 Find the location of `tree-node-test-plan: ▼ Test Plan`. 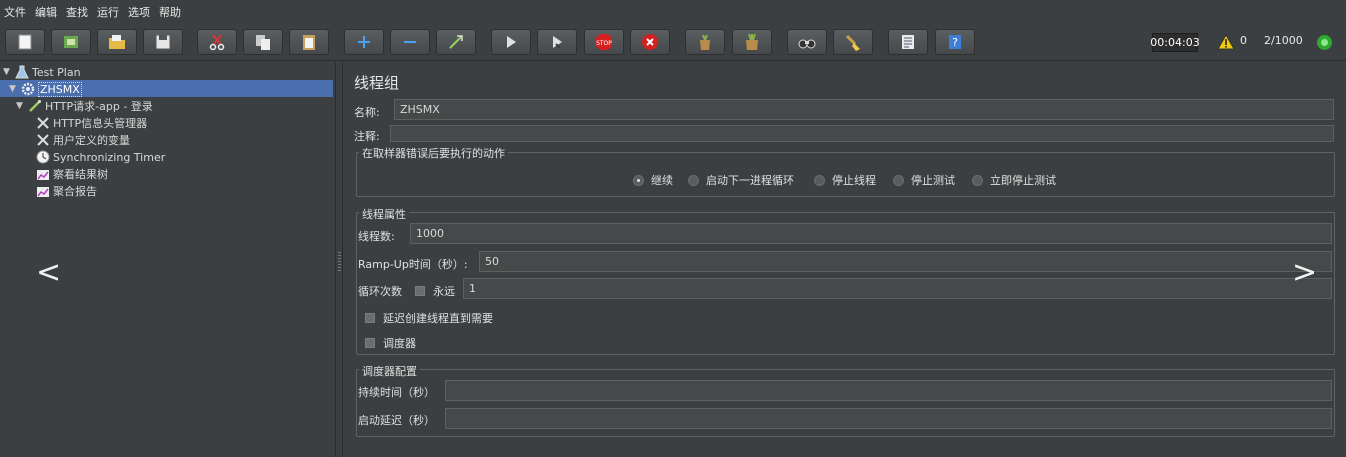

tree-node-test-plan: ▼ Test Plan is located at coordinates (42, 72).